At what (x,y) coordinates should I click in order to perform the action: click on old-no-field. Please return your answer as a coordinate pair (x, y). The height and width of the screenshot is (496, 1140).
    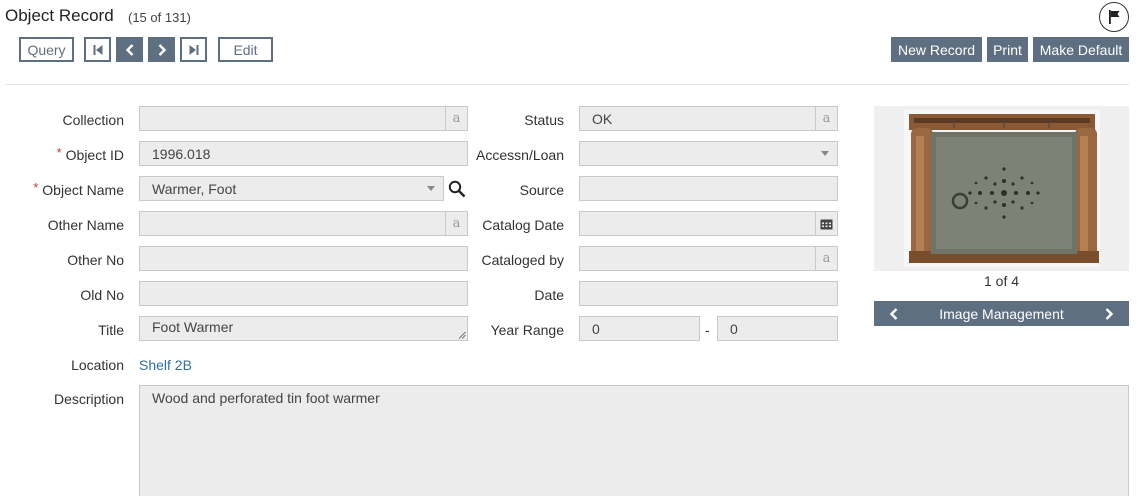
    Looking at the image, I should click on (303, 293).